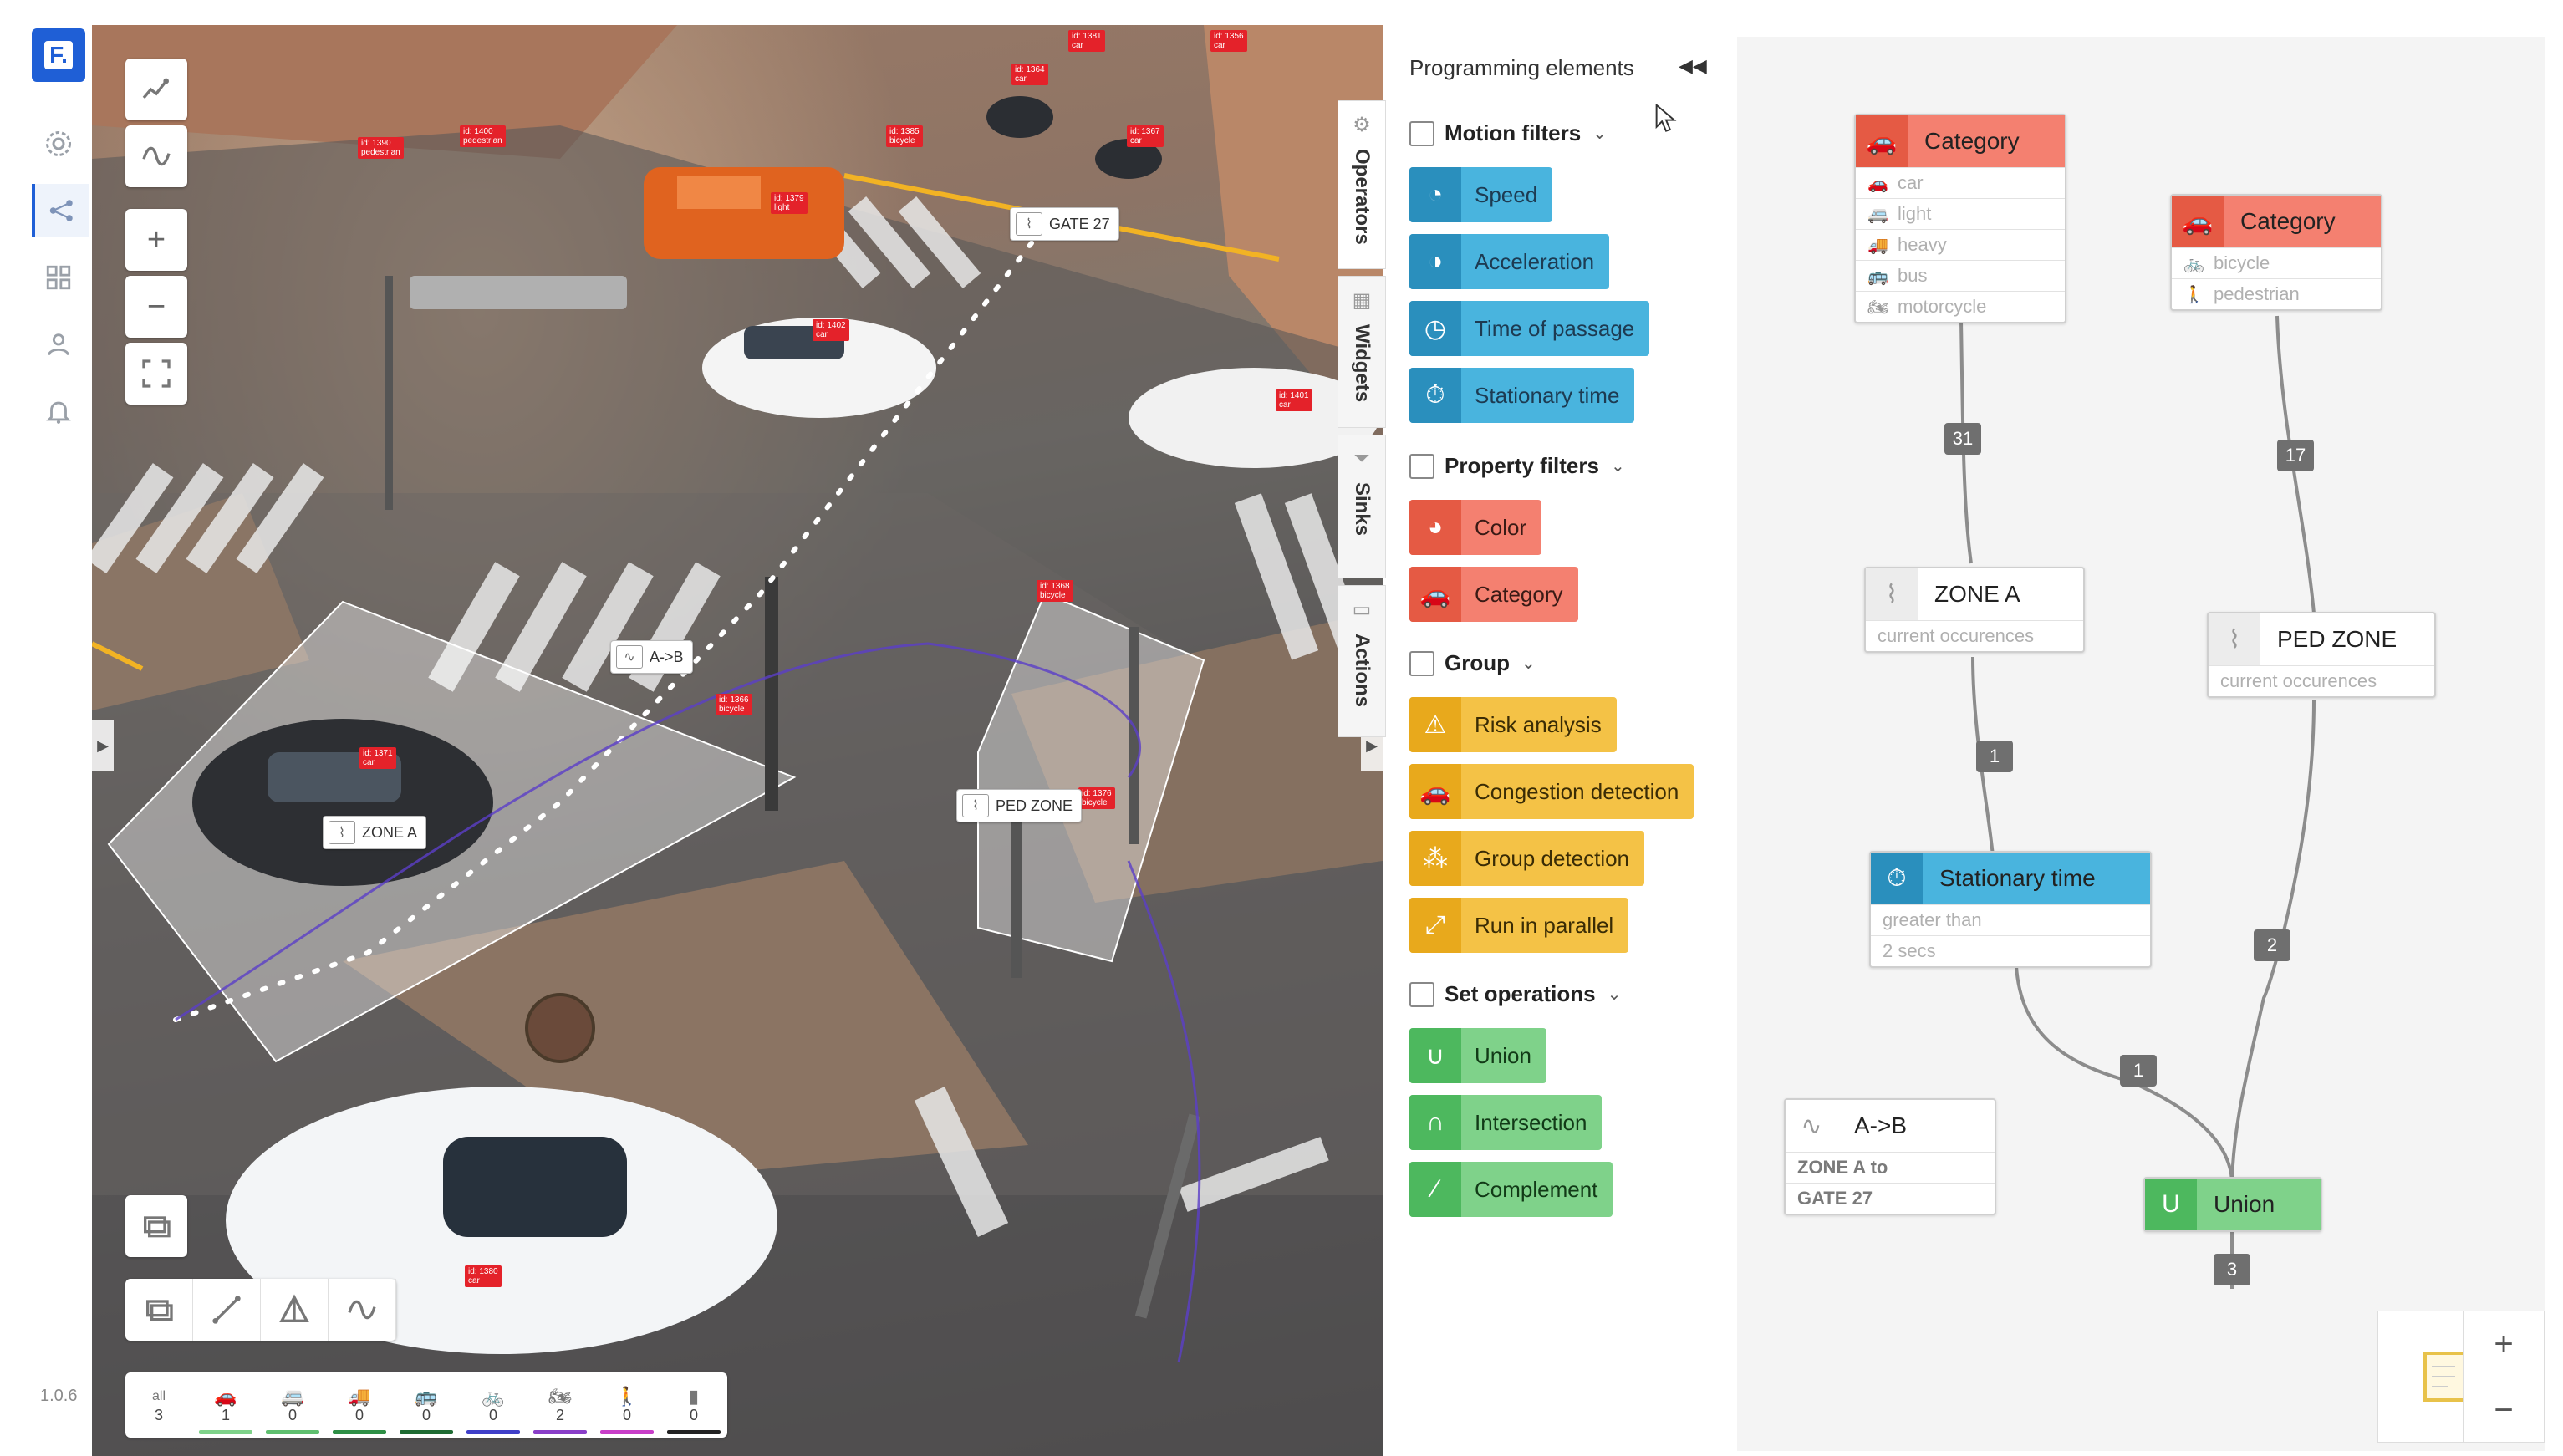 The height and width of the screenshot is (1456, 2563). Describe the element at coordinates (59, 144) in the screenshot. I see `gear-icon` at that location.